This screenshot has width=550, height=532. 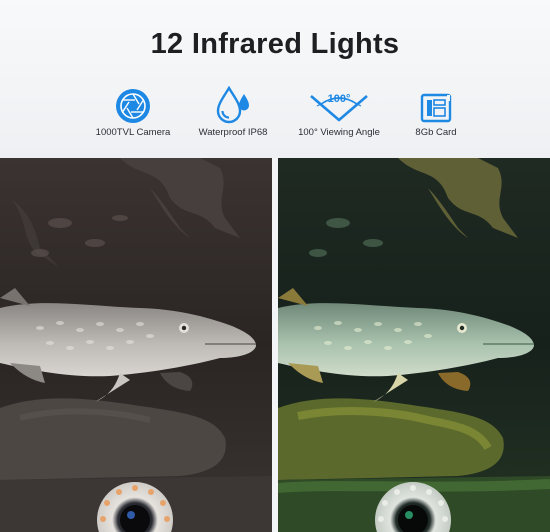 I want to click on angle-badge: 100°, so click(x=339, y=99).